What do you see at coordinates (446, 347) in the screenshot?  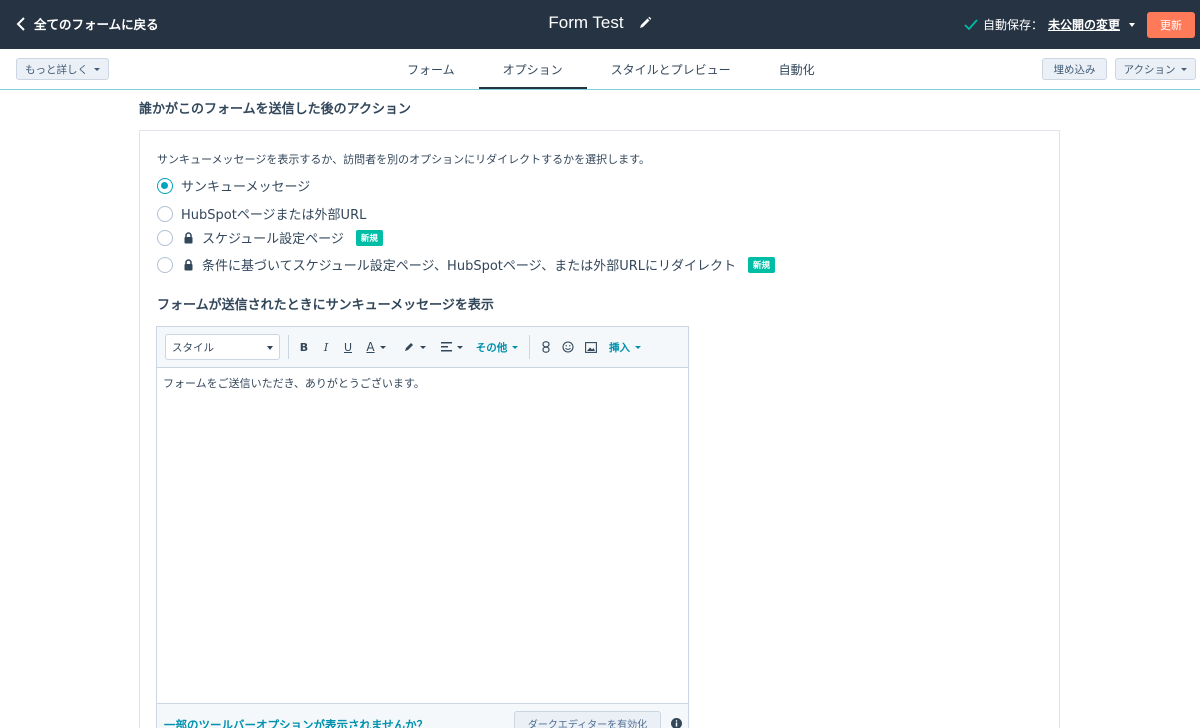 I see `align-left-icon` at bounding box center [446, 347].